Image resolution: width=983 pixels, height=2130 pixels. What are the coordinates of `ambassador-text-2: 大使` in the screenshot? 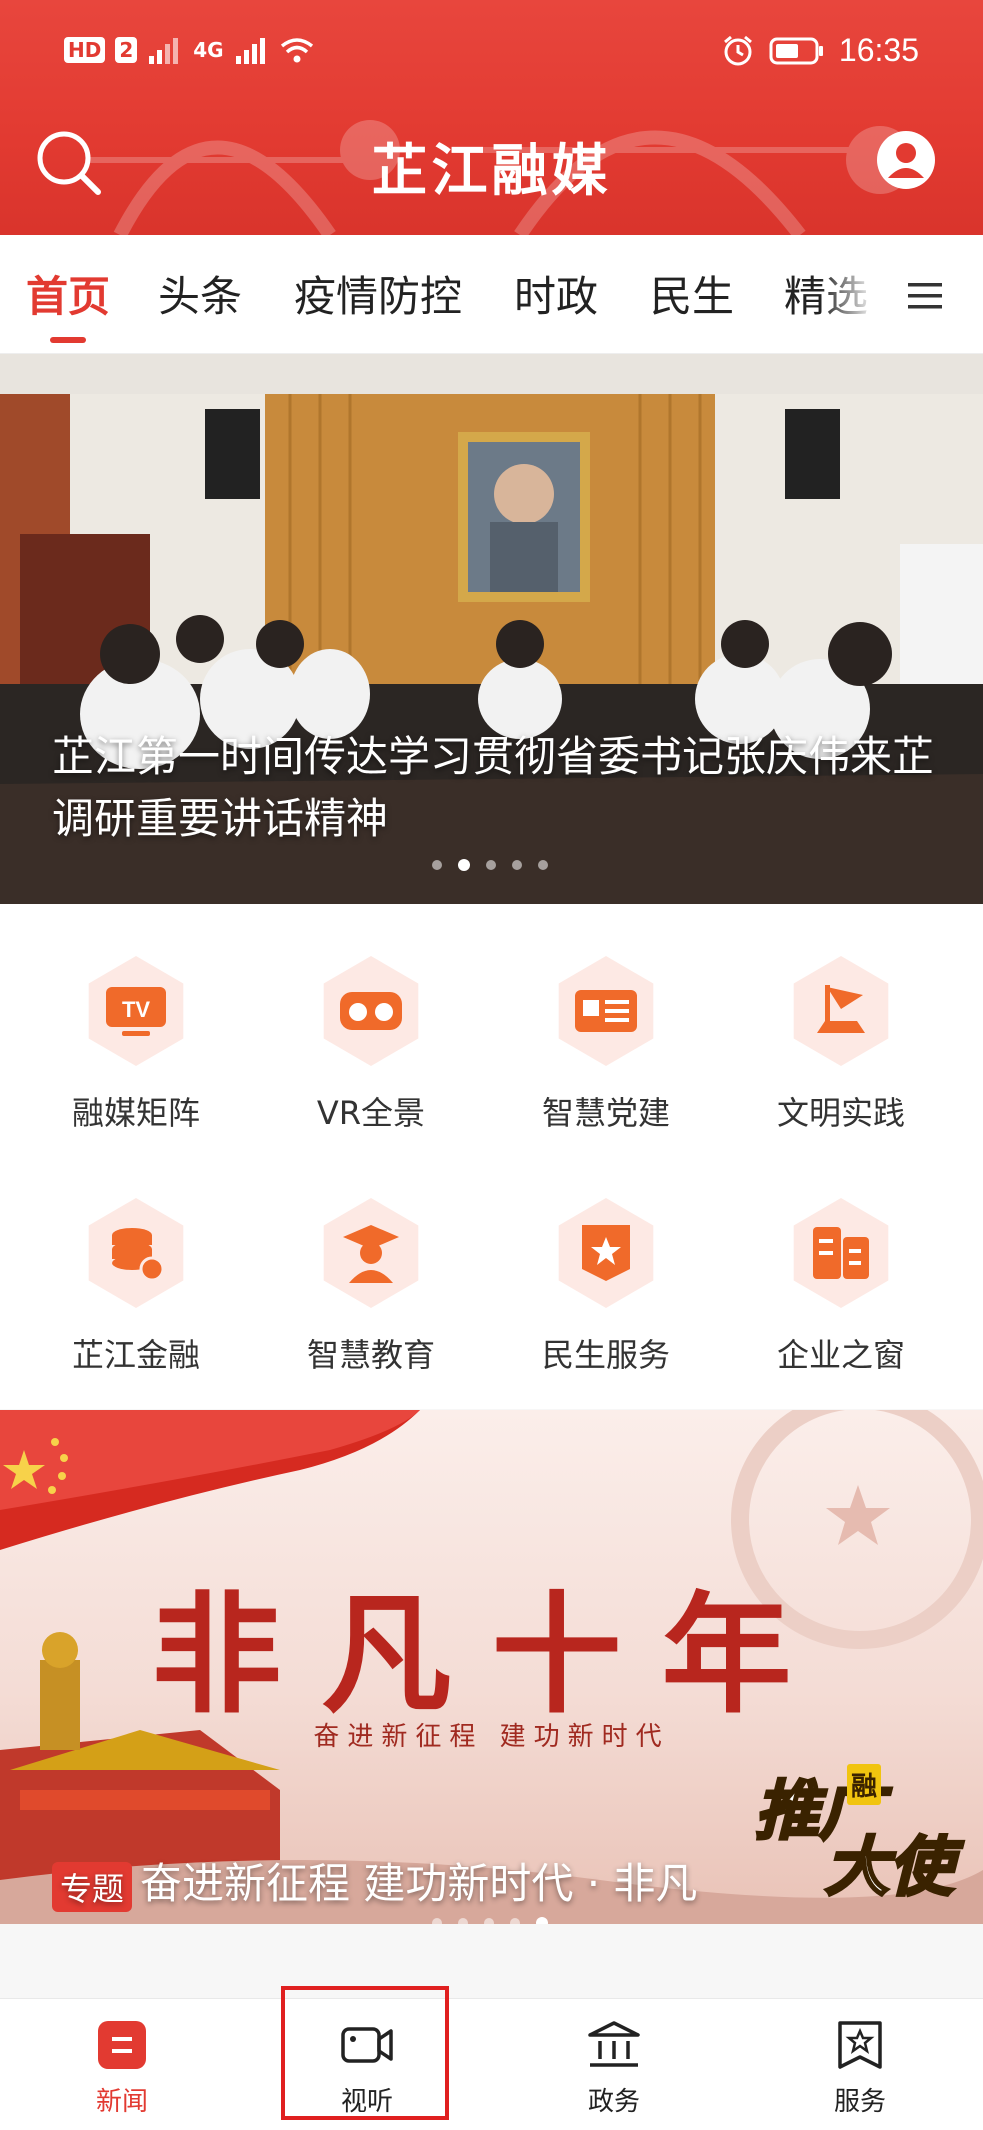 It's located at (889, 1868).